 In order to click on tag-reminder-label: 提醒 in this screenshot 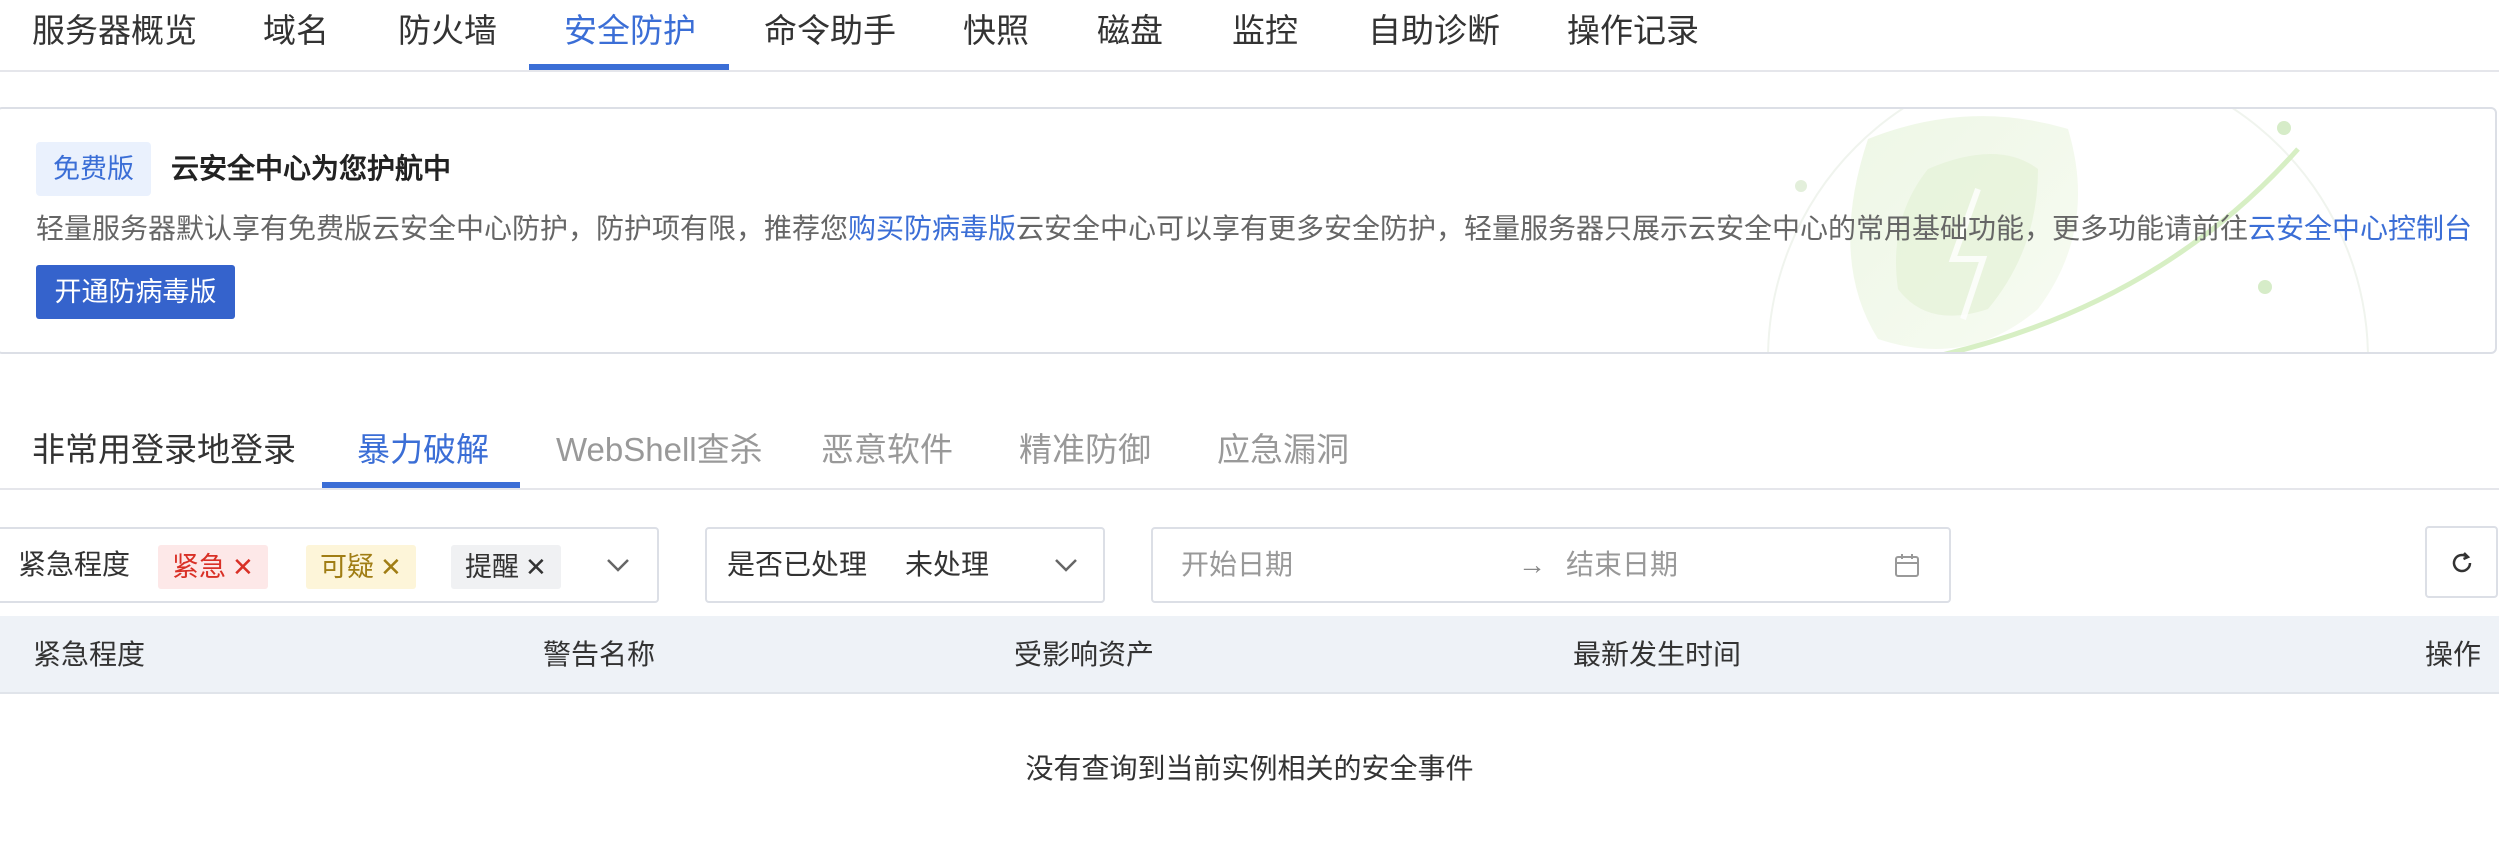, I will do `click(492, 567)`.